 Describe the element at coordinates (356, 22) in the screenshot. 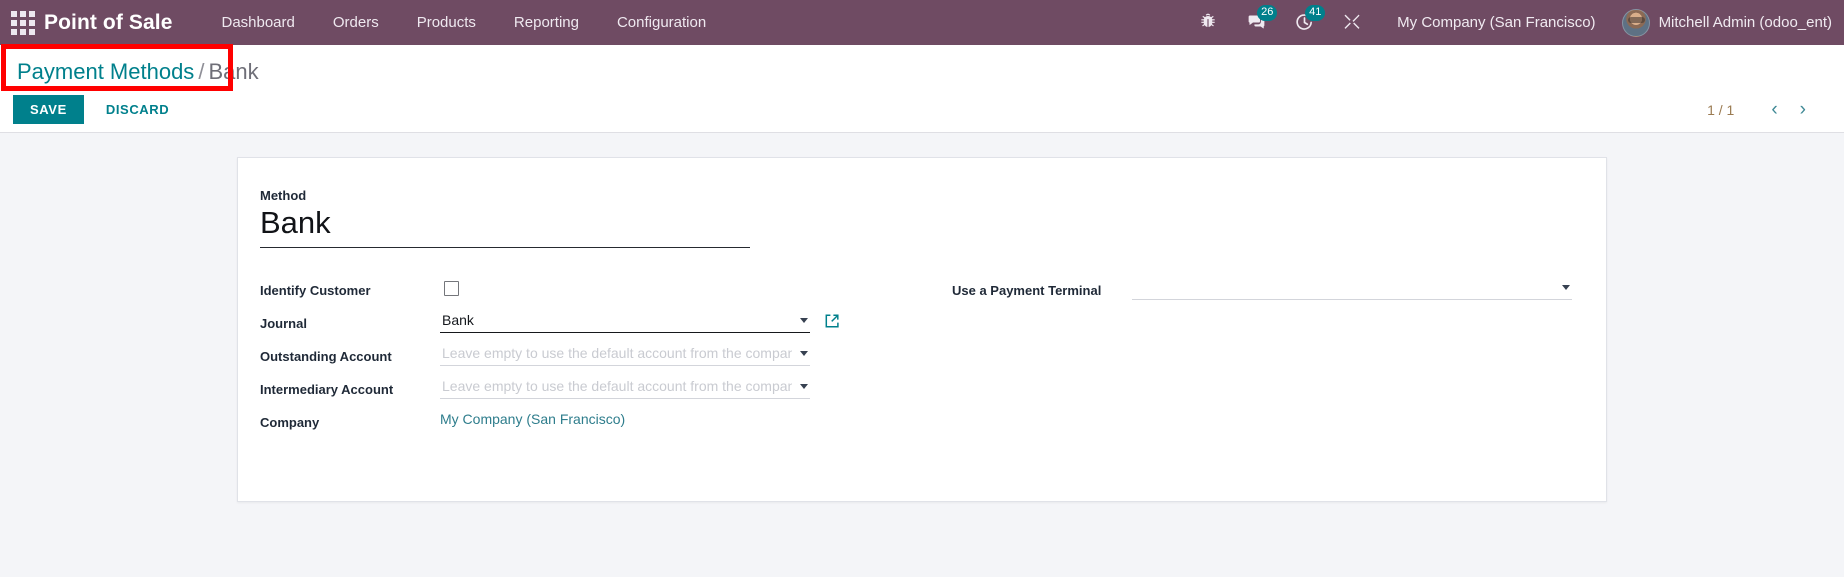

I see `menu-item-orders: Orders` at that location.